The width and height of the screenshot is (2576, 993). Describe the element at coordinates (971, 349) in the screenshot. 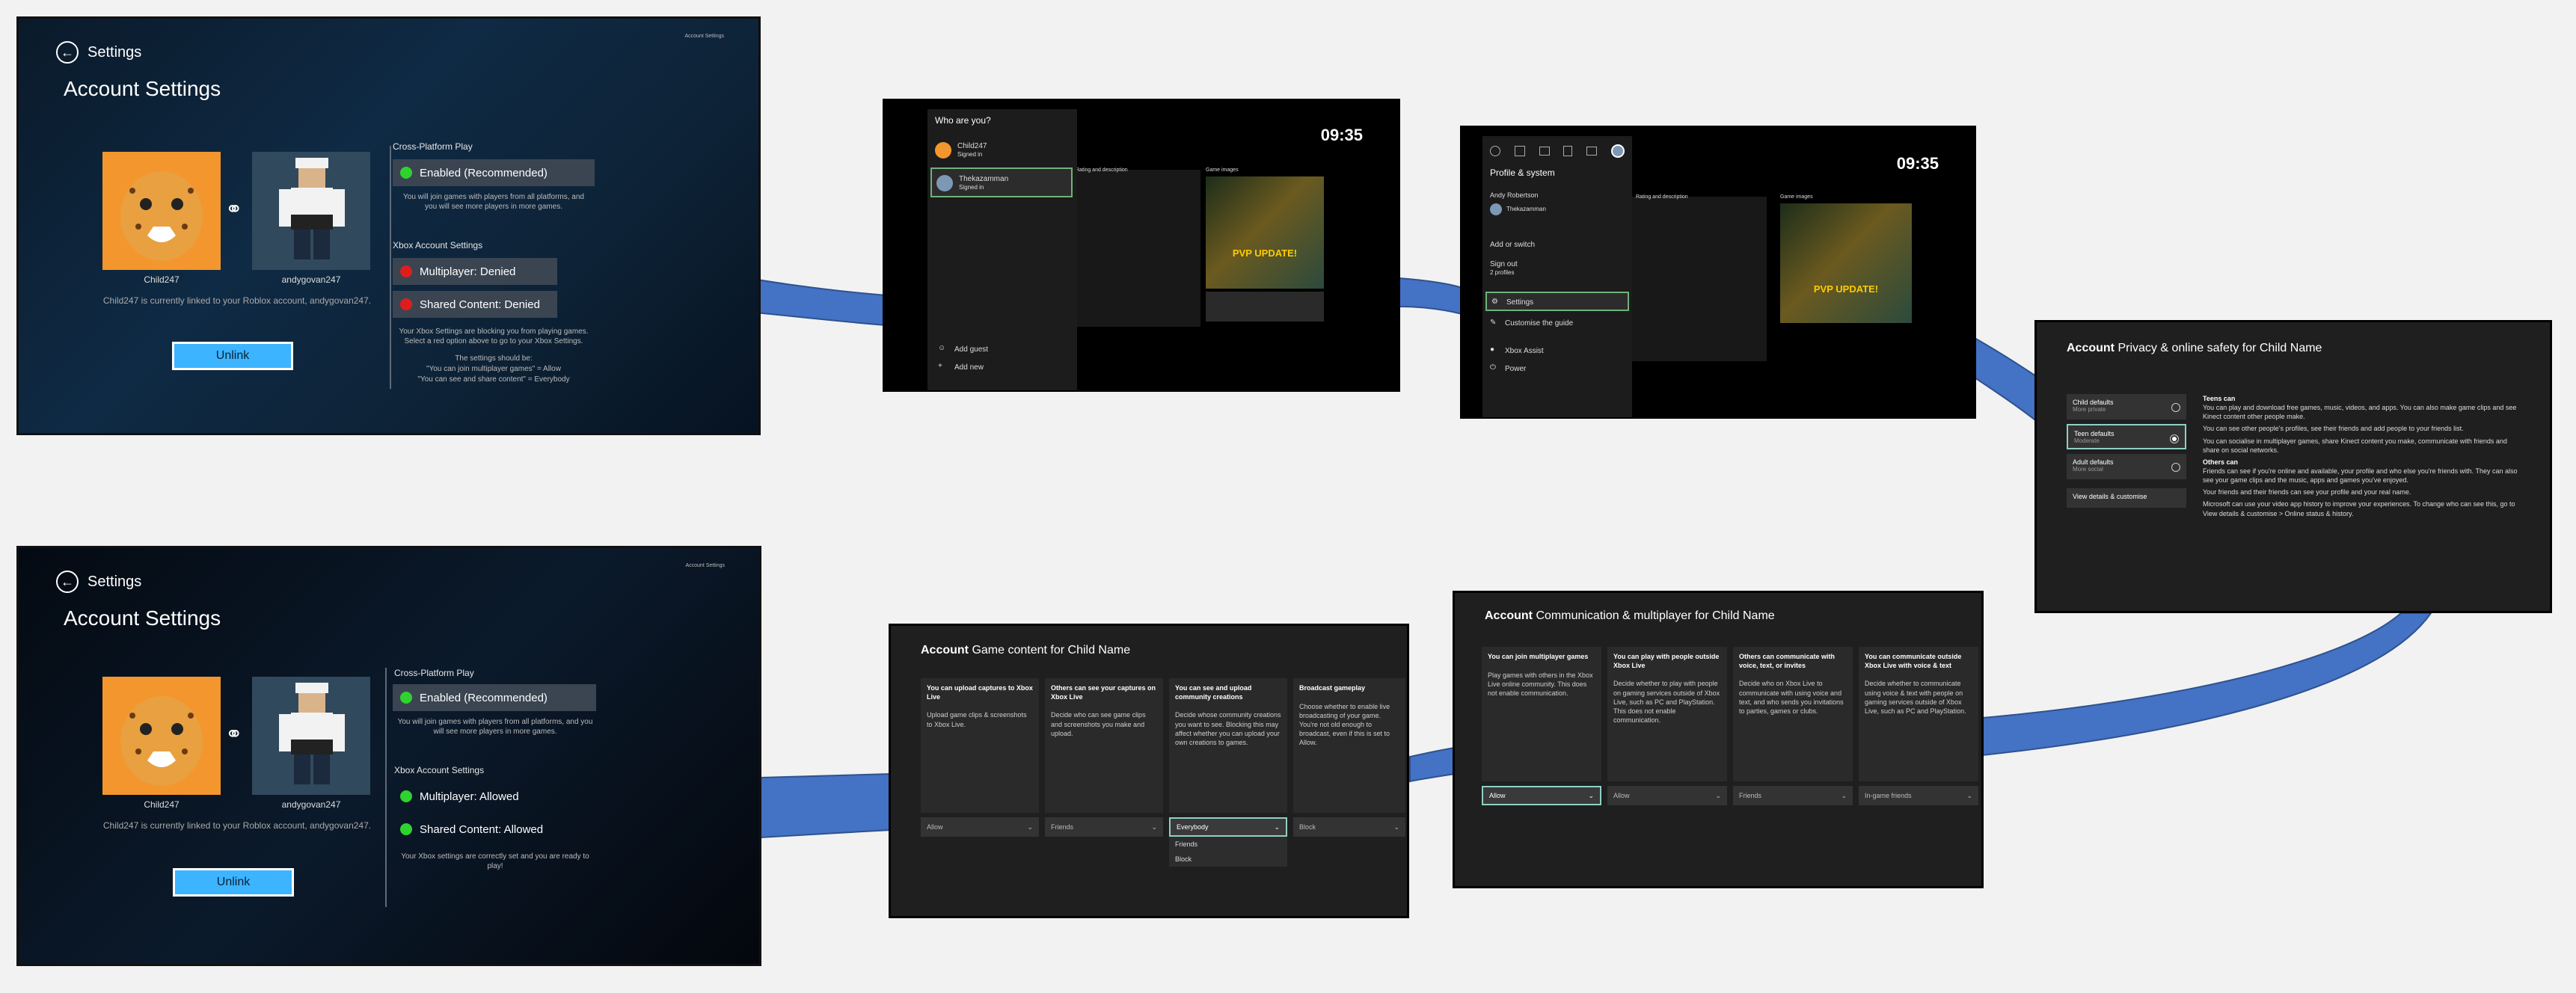

I see `add-guest: Add guest` at that location.